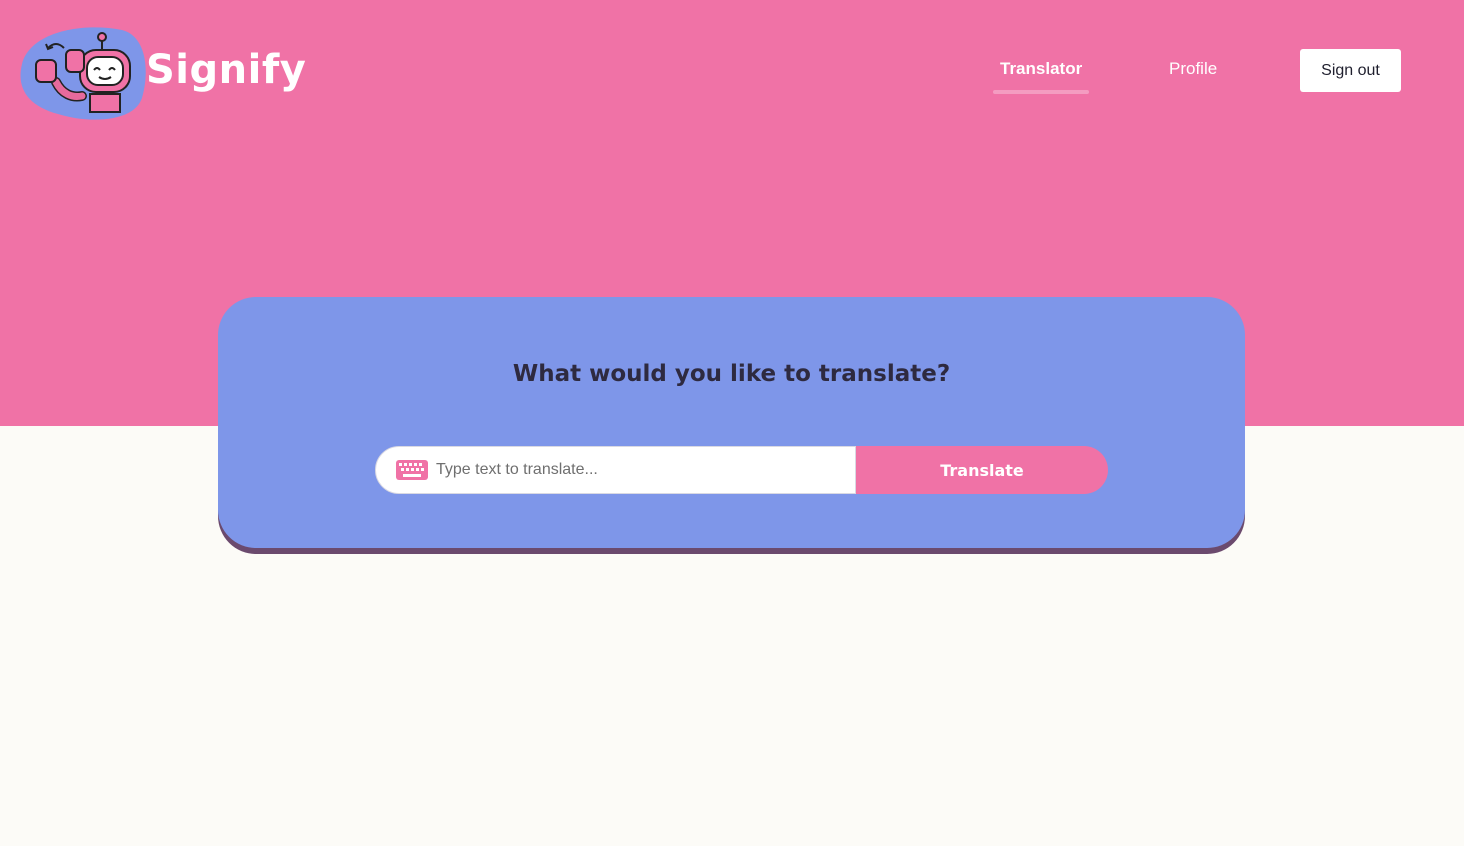 Image resolution: width=1464 pixels, height=846 pixels. What do you see at coordinates (731, 374) in the screenshot?
I see `translator-heading: What would you like to translate?` at bounding box center [731, 374].